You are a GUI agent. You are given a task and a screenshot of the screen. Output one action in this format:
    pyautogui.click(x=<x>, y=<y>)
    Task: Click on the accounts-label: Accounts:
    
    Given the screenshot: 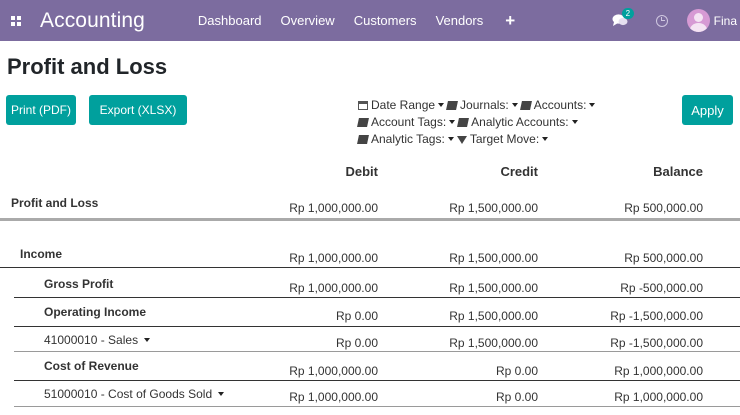 What is the action you would take?
    pyautogui.click(x=560, y=105)
    